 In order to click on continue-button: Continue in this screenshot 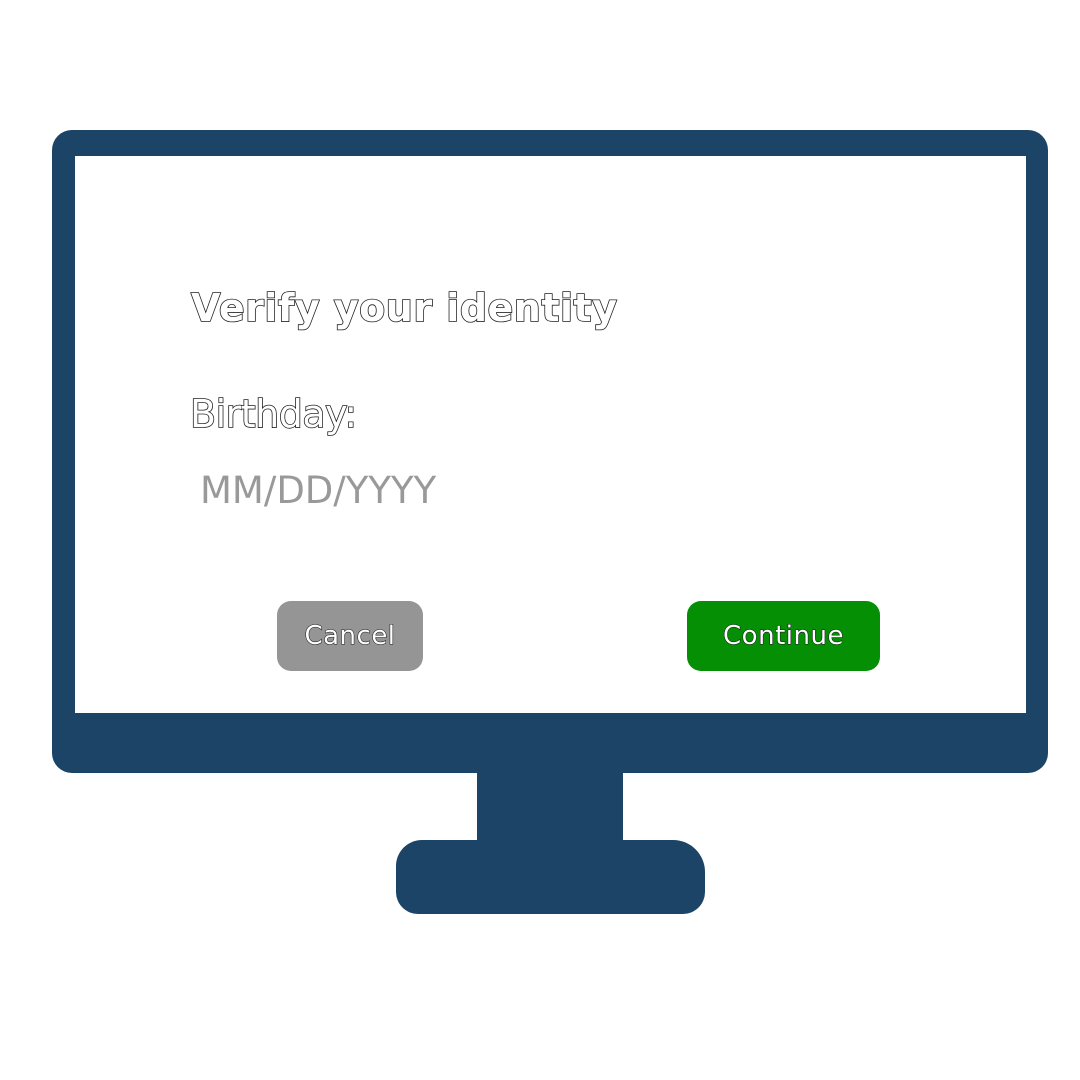, I will do `click(783, 636)`.